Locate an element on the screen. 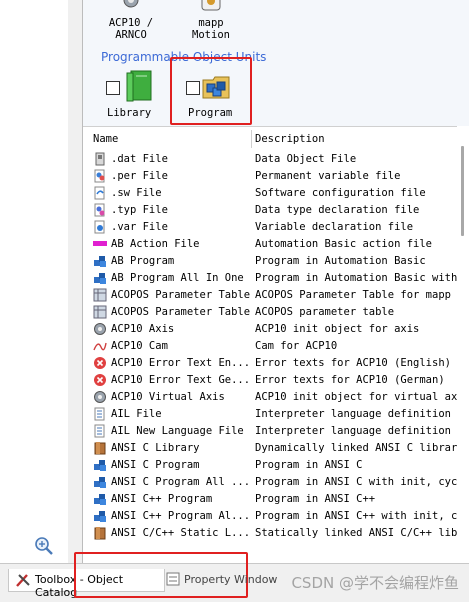  list-item: ANSI C++ Program Program in ANSI C++ is located at coordinates (271, 499).